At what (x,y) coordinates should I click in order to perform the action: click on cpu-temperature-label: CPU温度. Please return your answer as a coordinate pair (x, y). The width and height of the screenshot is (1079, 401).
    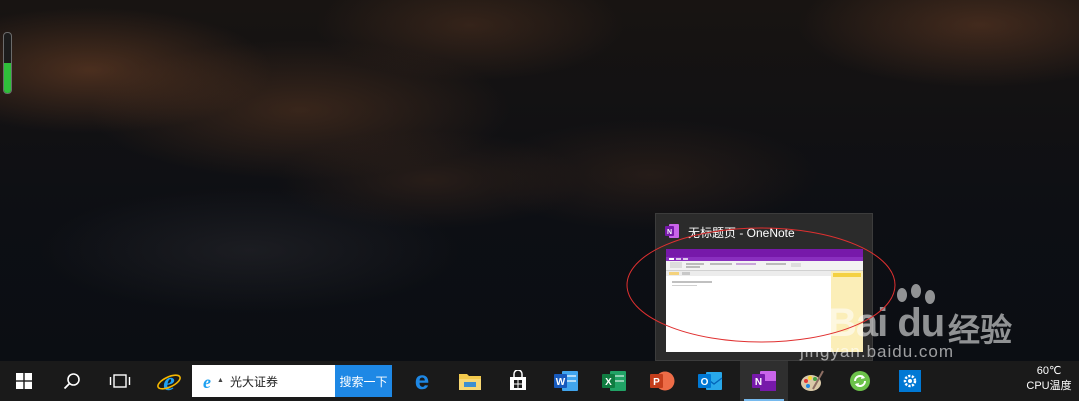
    Looking at the image, I should click on (1049, 386).